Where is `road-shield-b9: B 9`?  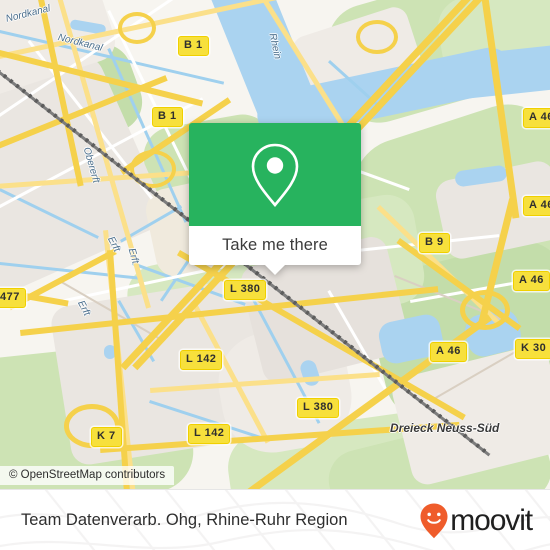 road-shield-b9: B 9 is located at coordinates (434, 243).